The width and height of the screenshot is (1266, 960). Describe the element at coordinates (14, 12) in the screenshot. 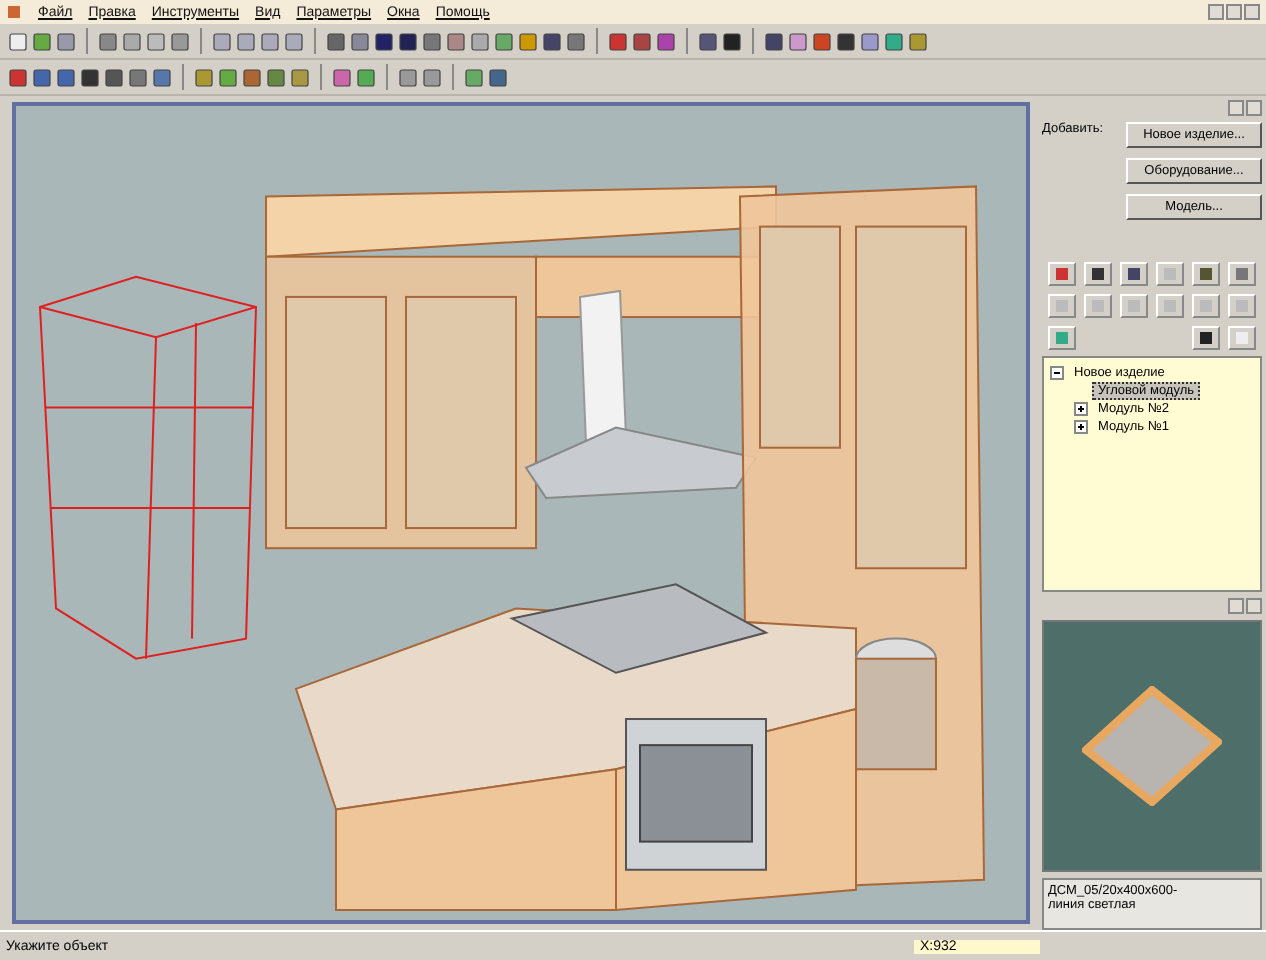

I see `app-icon` at that location.